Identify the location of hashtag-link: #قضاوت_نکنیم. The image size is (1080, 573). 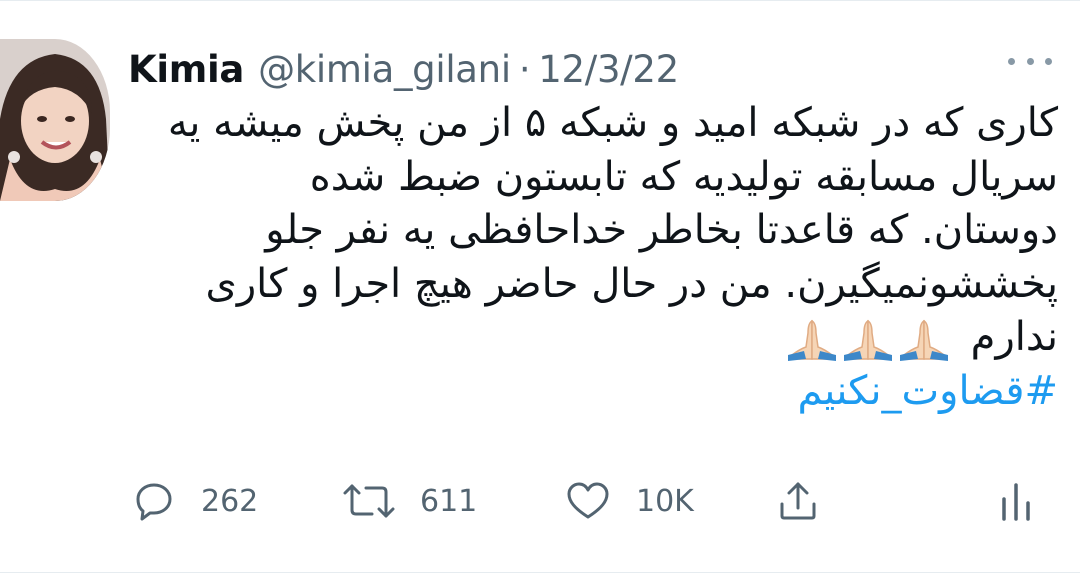
(598, 392).